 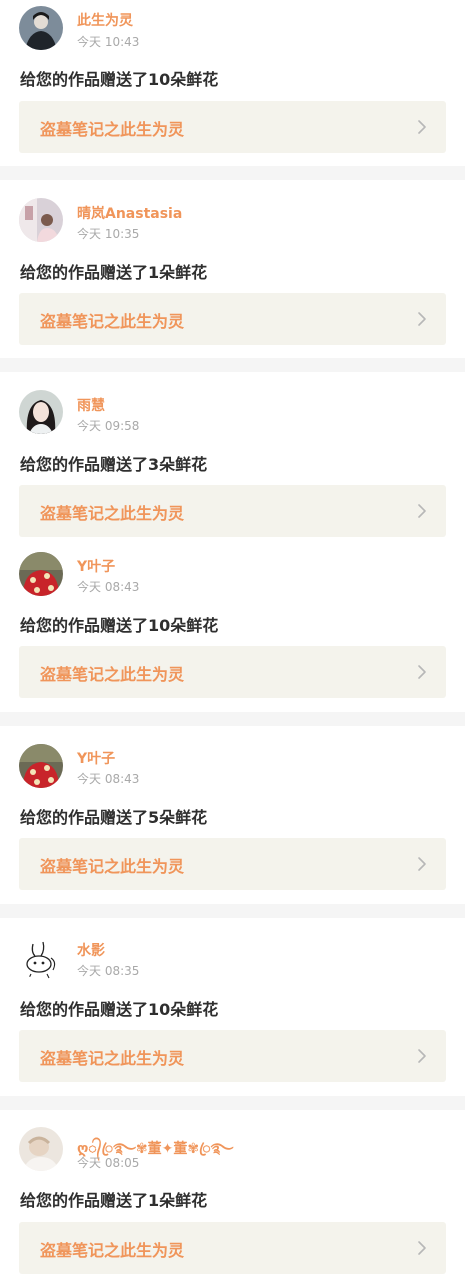 What do you see at coordinates (91, 405) in the screenshot?
I see `username: 雨慧` at bounding box center [91, 405].